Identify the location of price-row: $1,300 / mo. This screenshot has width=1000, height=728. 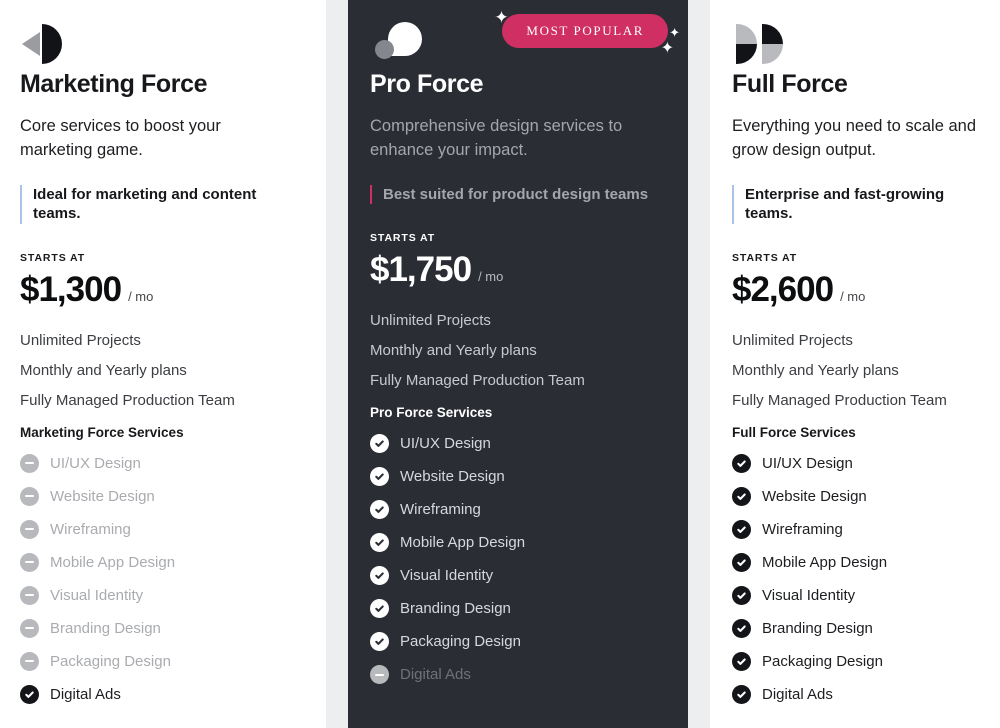
(162, 290).